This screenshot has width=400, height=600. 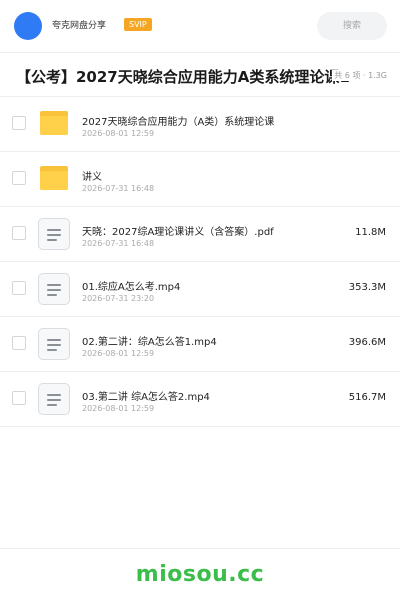 I want to click on file-size: 11.8M, so click(x=370, y=232).